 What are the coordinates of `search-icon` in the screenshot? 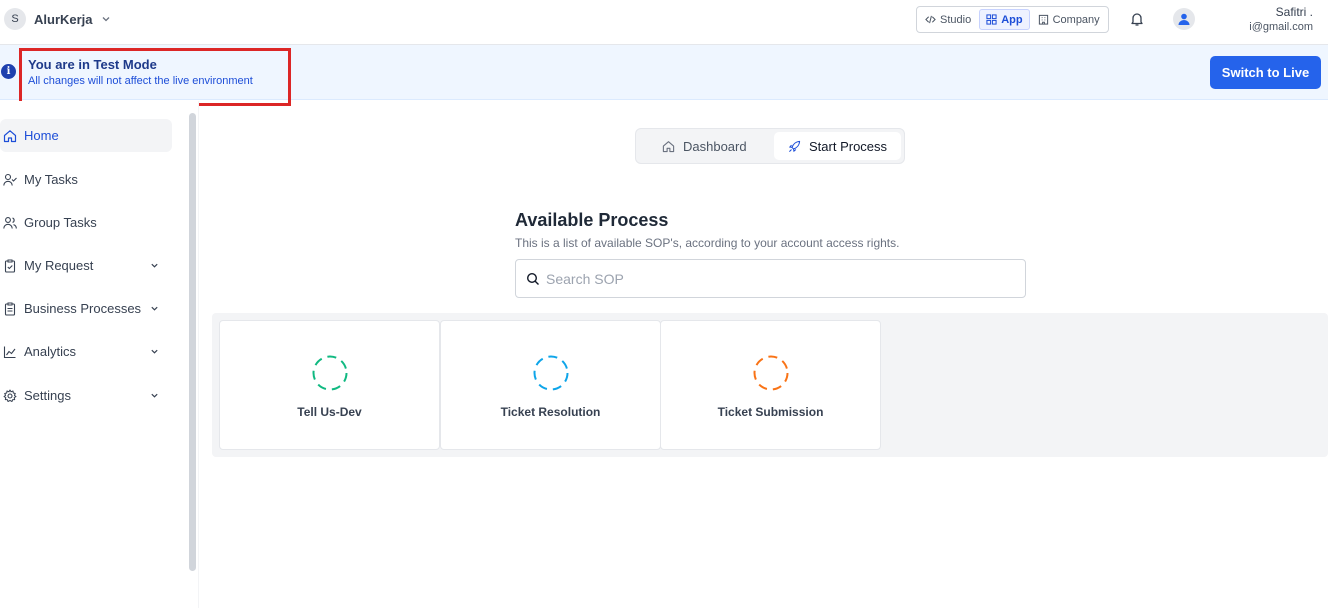 It's located at (532, 278).